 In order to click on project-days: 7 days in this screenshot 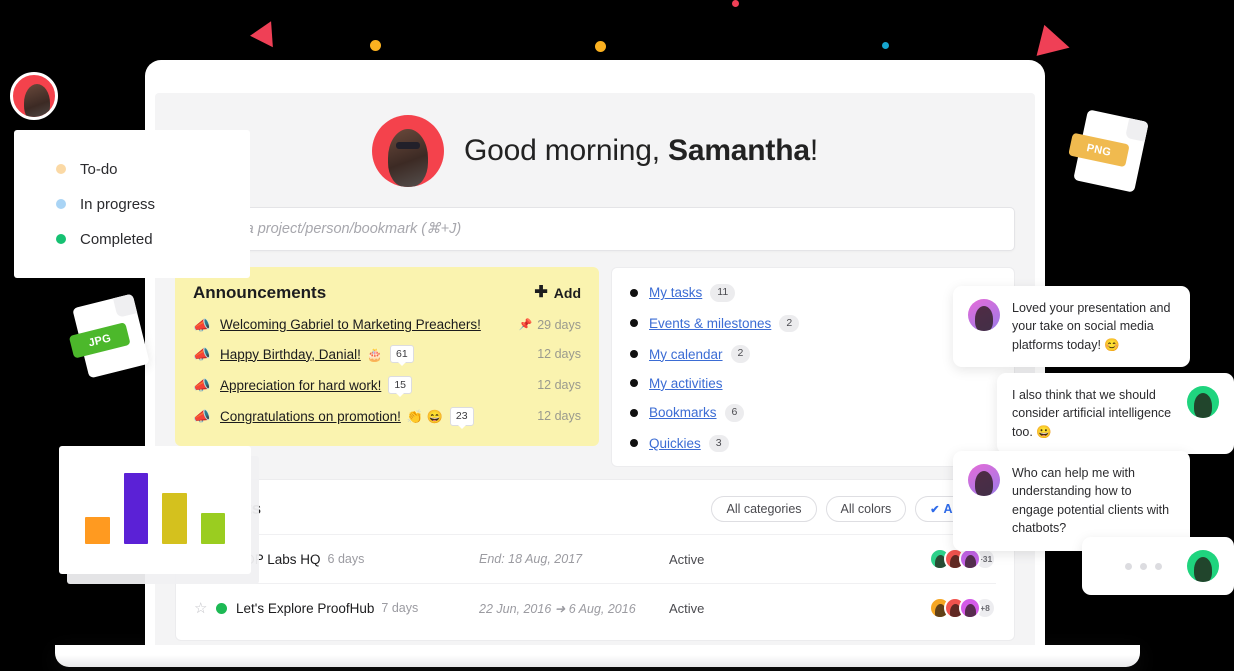, I will do `click(400, 608)`.